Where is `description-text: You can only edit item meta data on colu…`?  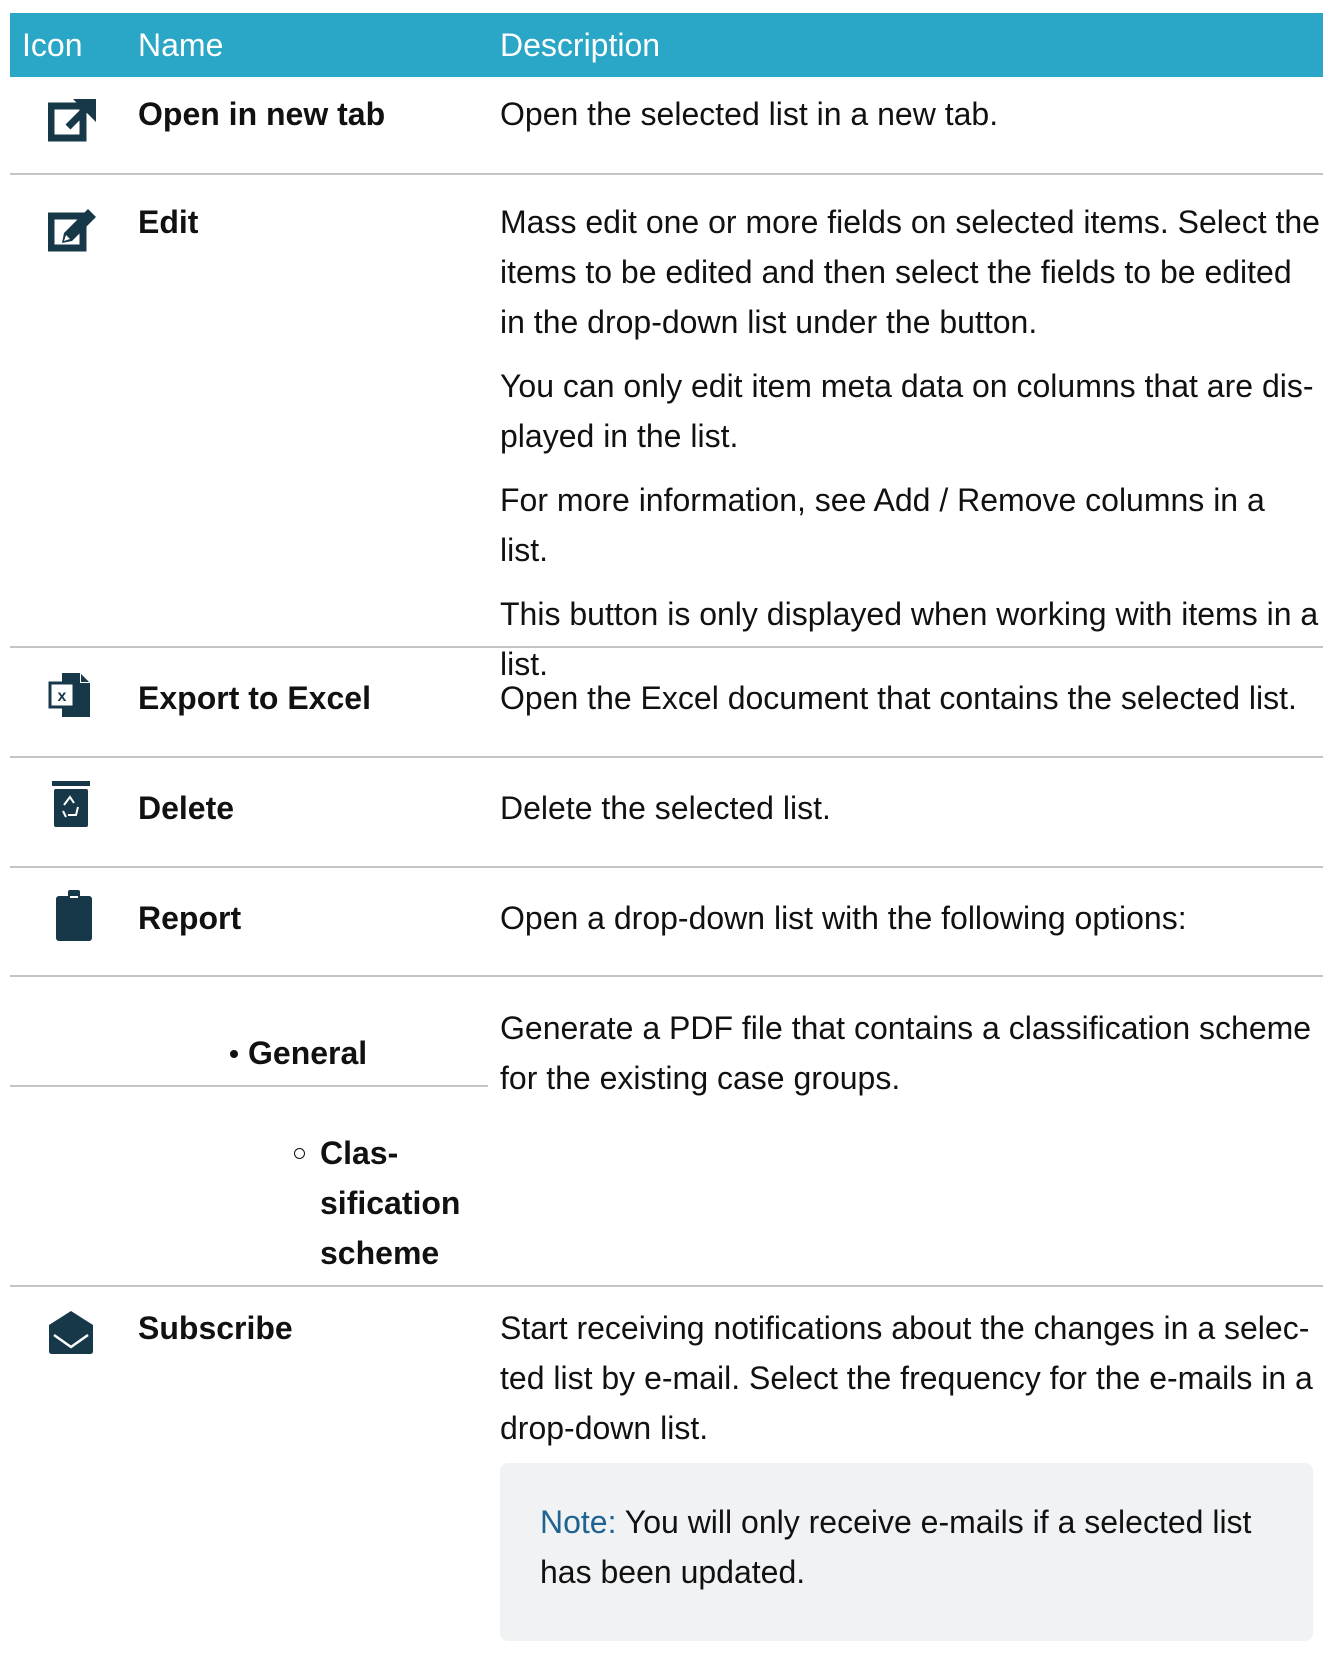
description-text: You can only edit item meta data on colu… is located at coordinates (907, 411).